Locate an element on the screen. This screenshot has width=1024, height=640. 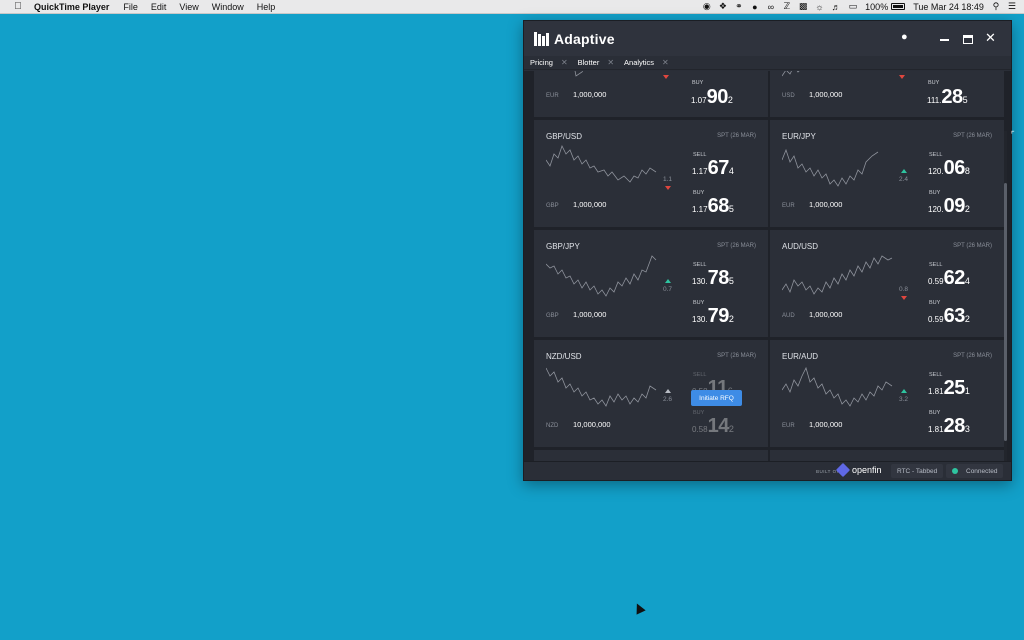
price-movement: 3.2 is located at coordinates (904, 399).